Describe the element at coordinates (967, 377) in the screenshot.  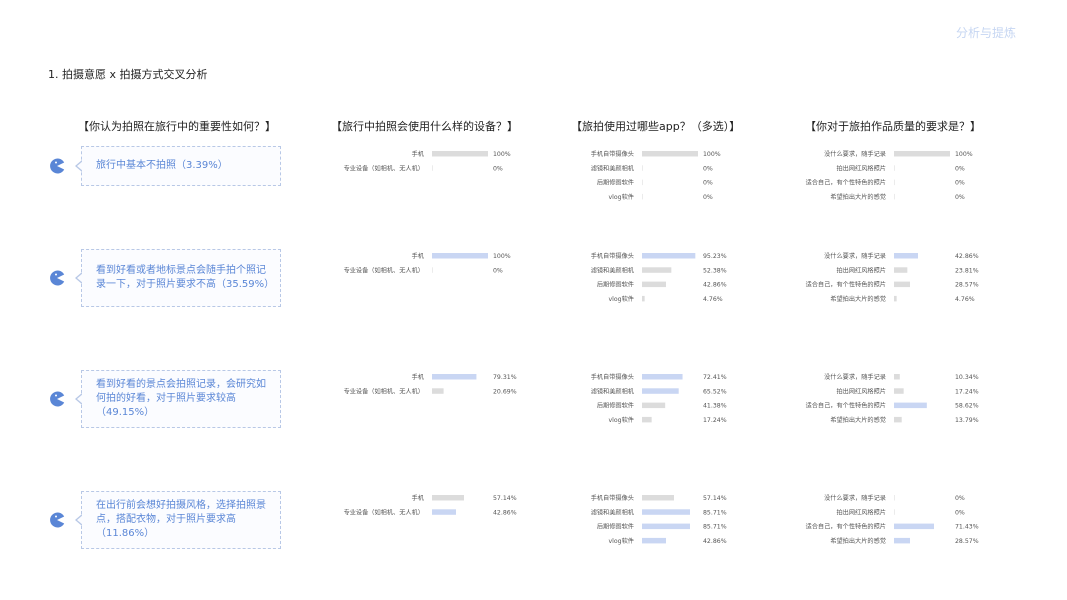
I see `value-label: 10.34%` at that location.